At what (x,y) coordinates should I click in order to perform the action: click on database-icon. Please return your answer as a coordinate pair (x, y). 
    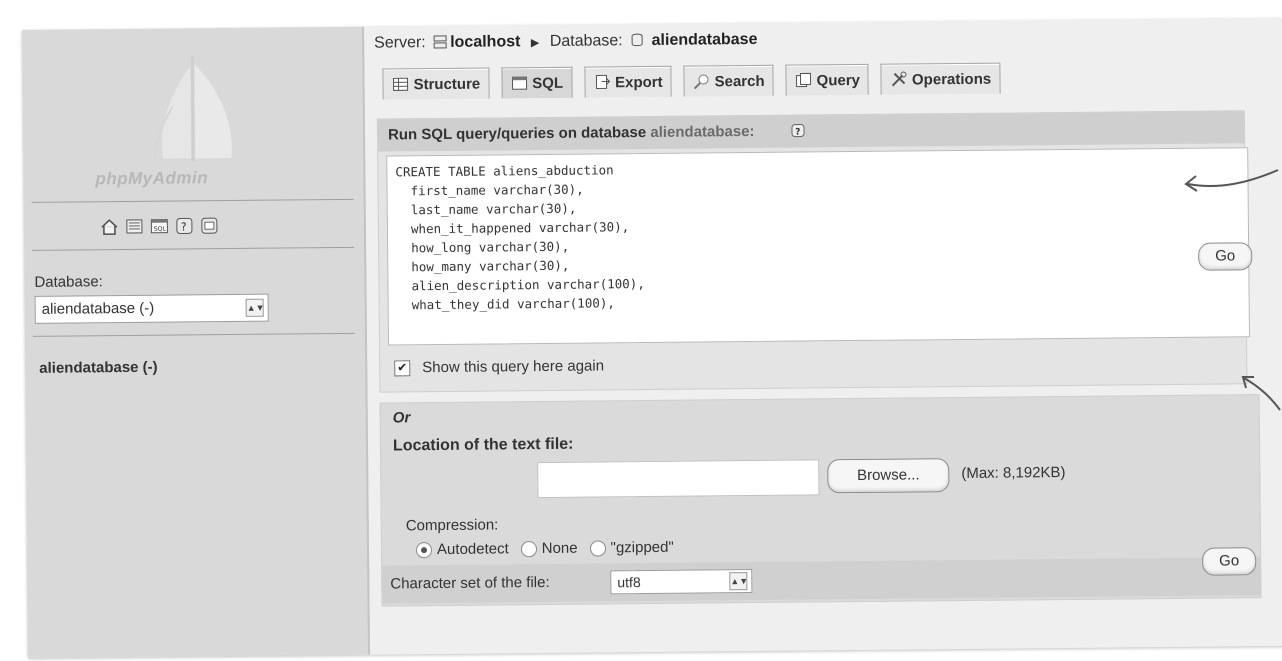
    Looking at the image, I should click on (637, 40).